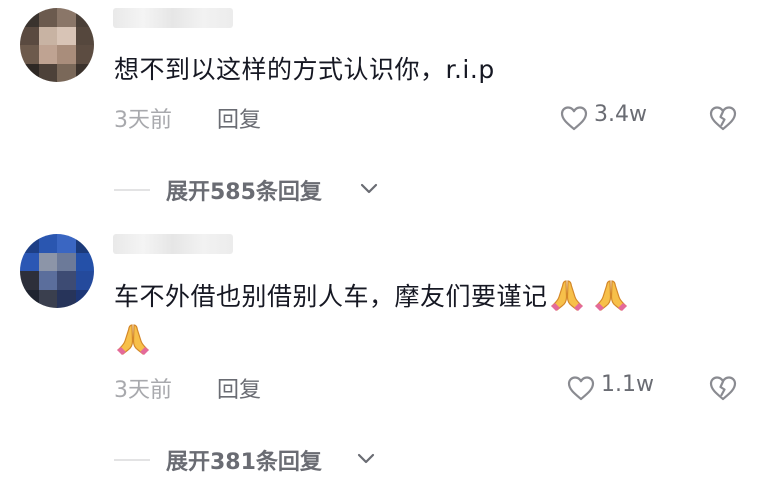  I want to click on comment-actions: 3天前 回复 3.4w, so click(382, 118).